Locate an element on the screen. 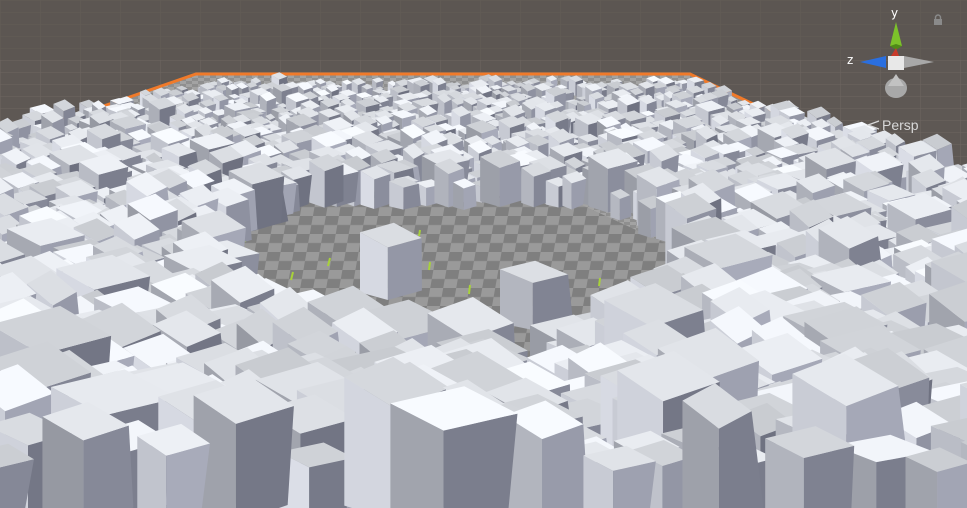 This screenshot has width=967, height=508. projection-toggle: Persp is located at coordinates (892, 125).